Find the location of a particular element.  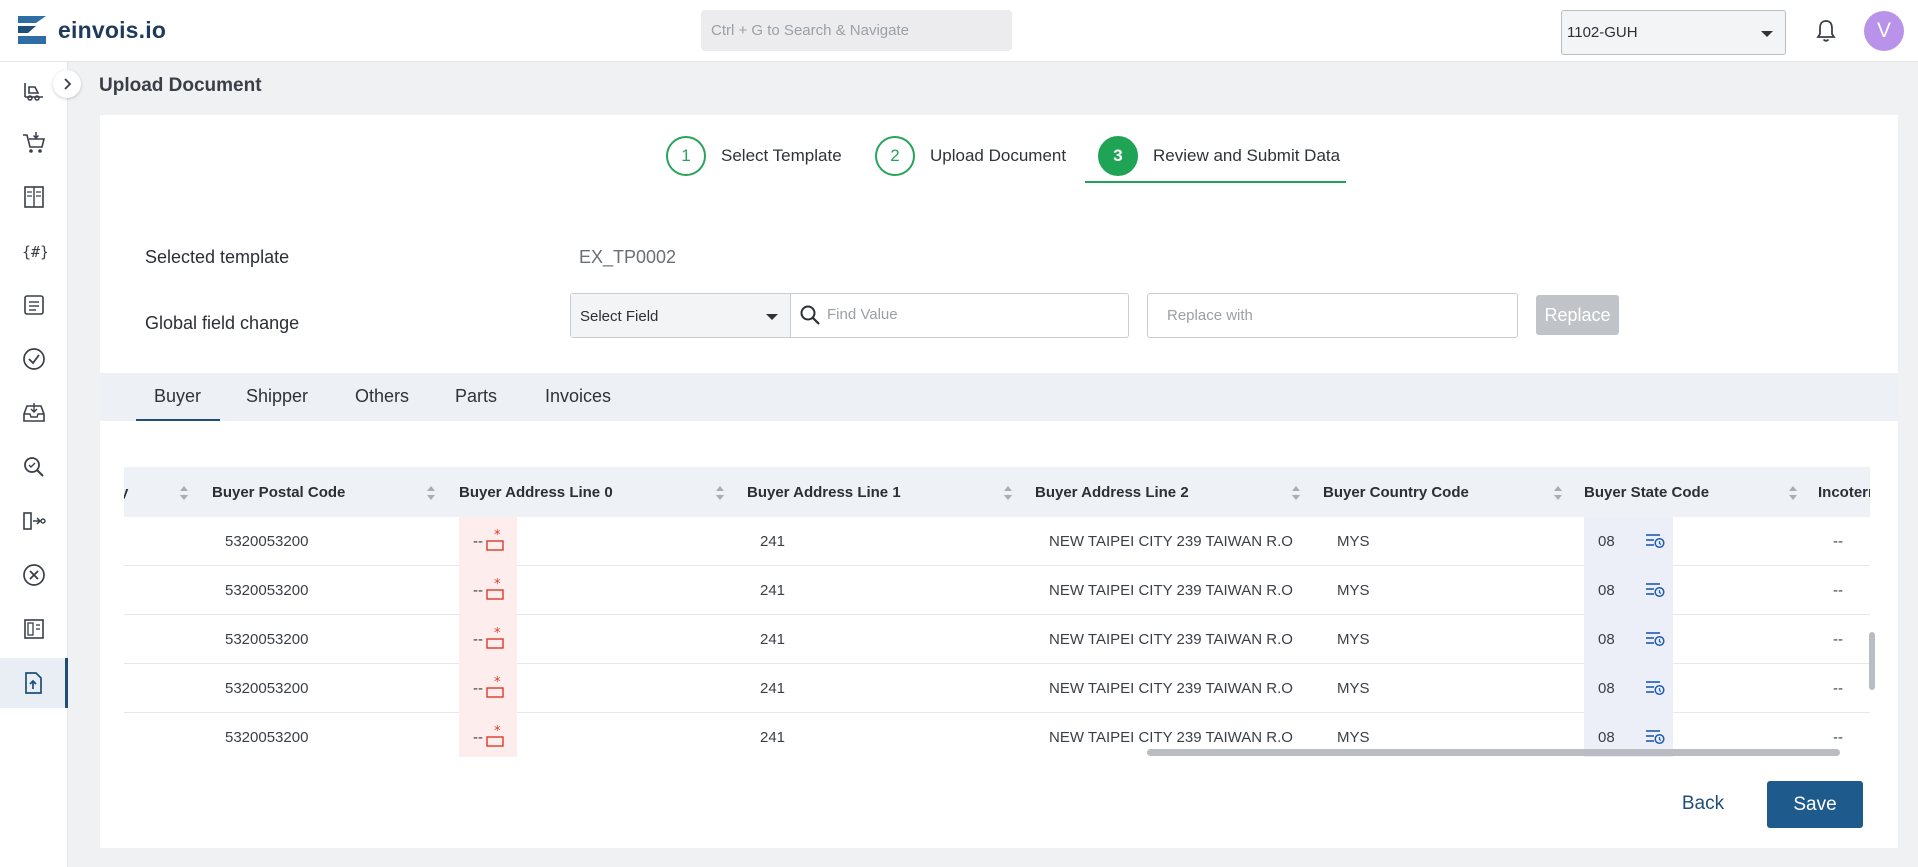

vertical-scrollbar is located at coordinates (1872, 661).